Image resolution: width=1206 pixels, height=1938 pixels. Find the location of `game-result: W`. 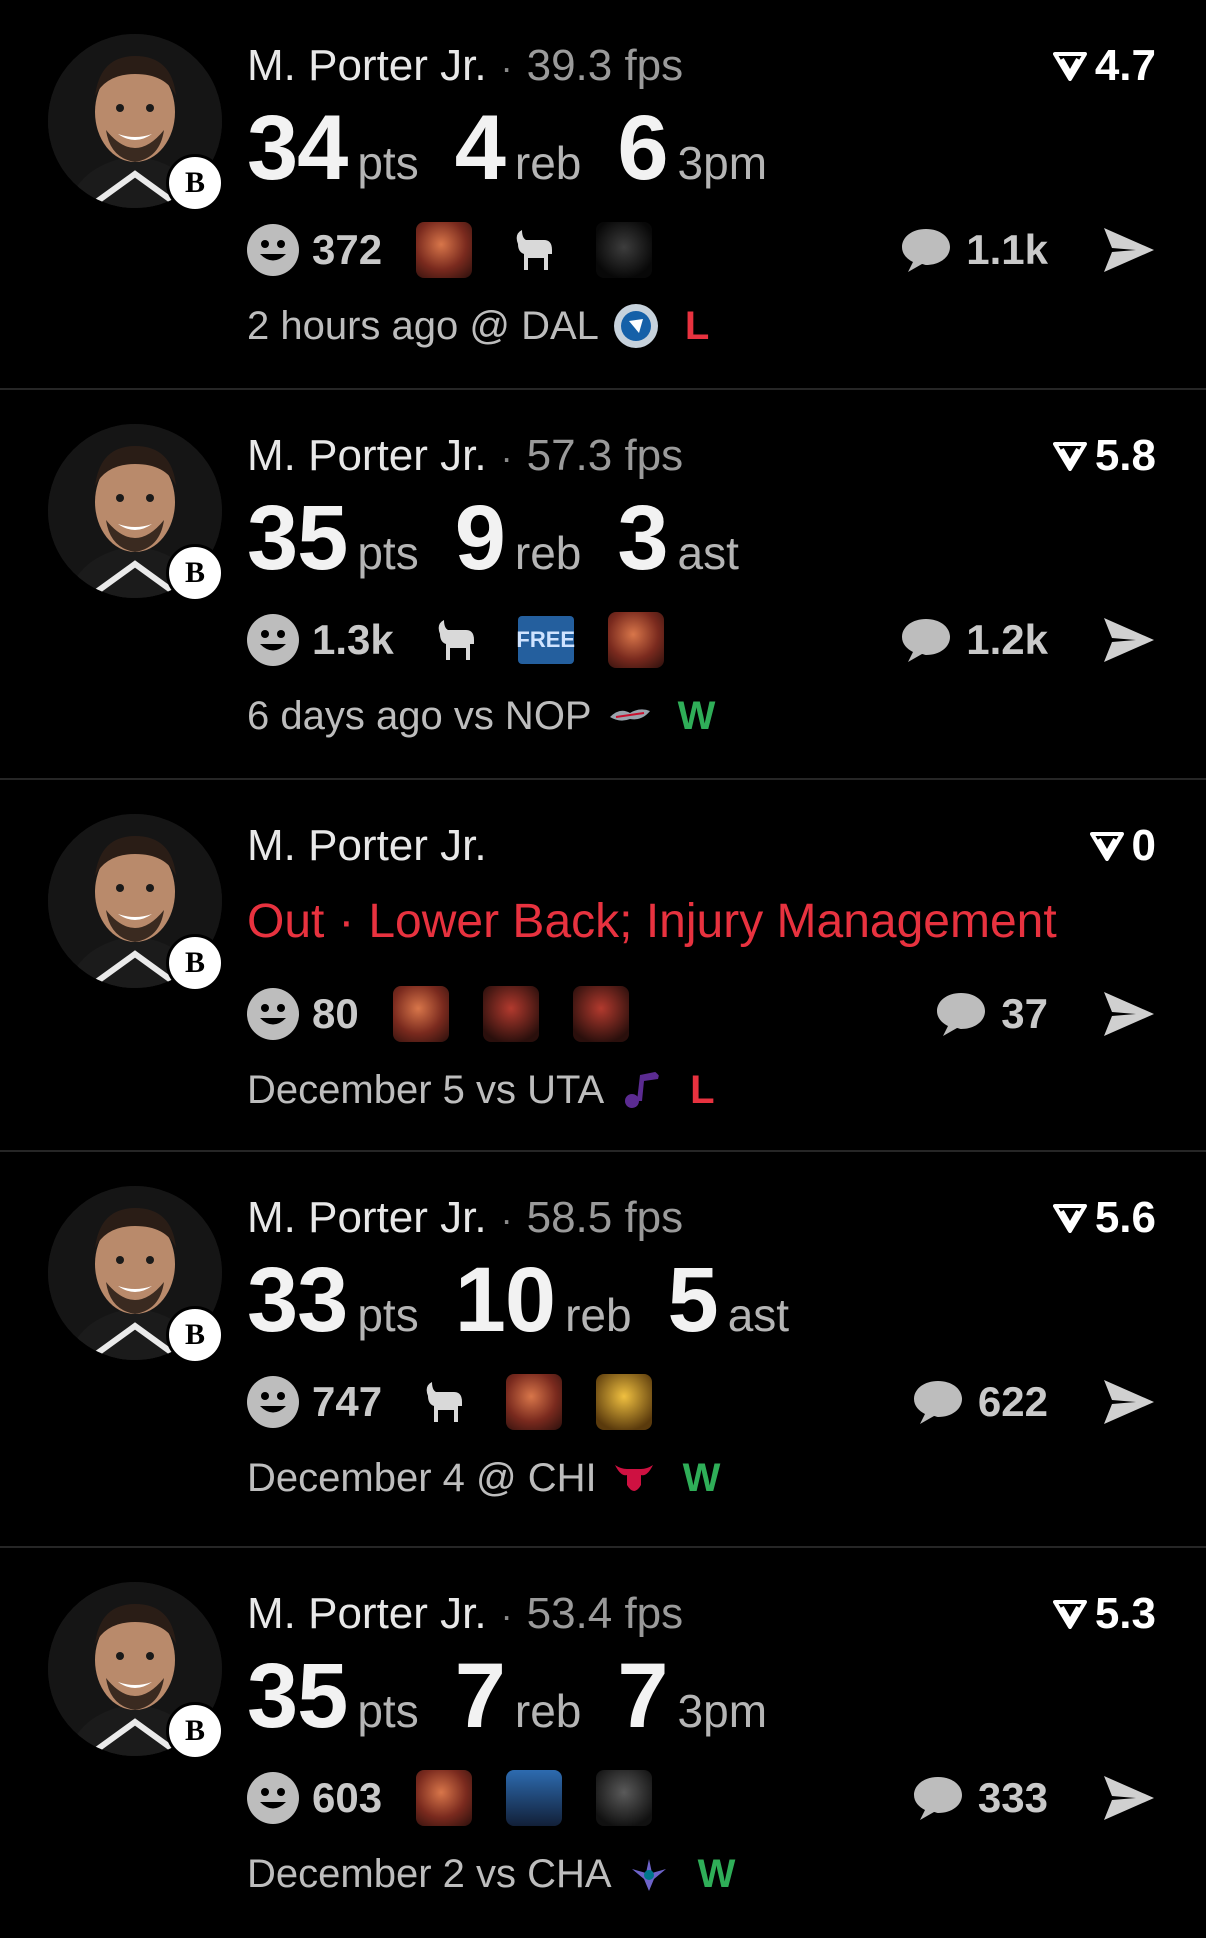

game-result: W is located at coordinates (701, 1478).